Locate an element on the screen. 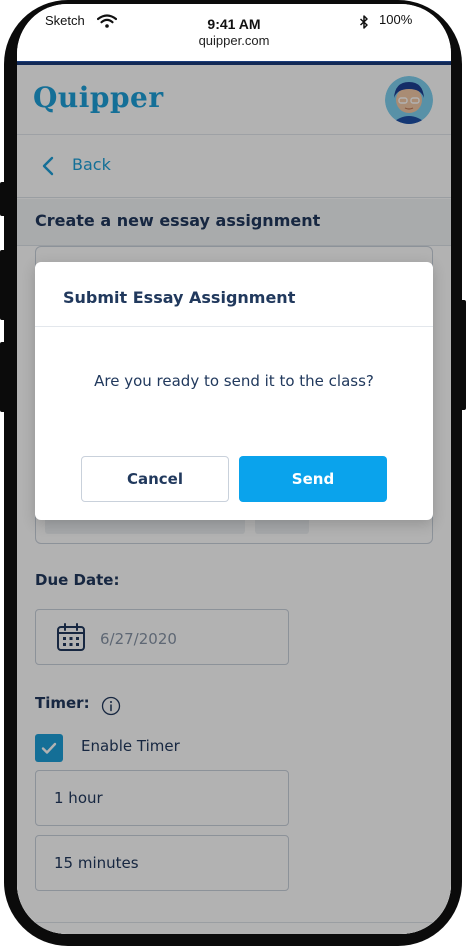 This screenshot has width=466, height=946. bluetooth-icon is located at coordinates (364, 23).